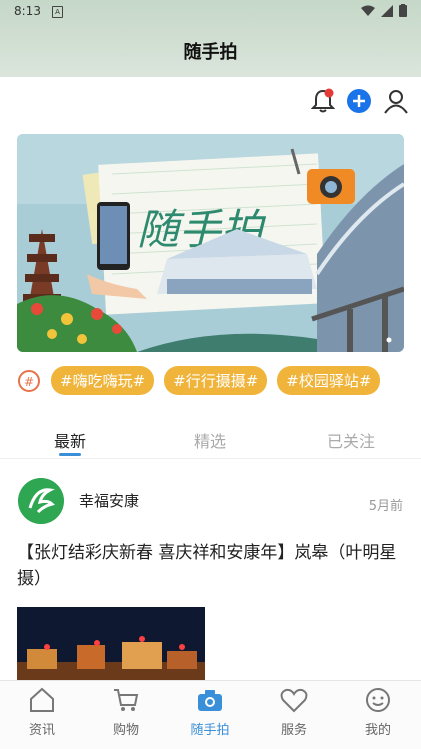 This screenshot has width=421, height=749. What do you see at coordinates (387, 10) in the screenshot?
I see `signal-icon` at bounding box center [387, 10].